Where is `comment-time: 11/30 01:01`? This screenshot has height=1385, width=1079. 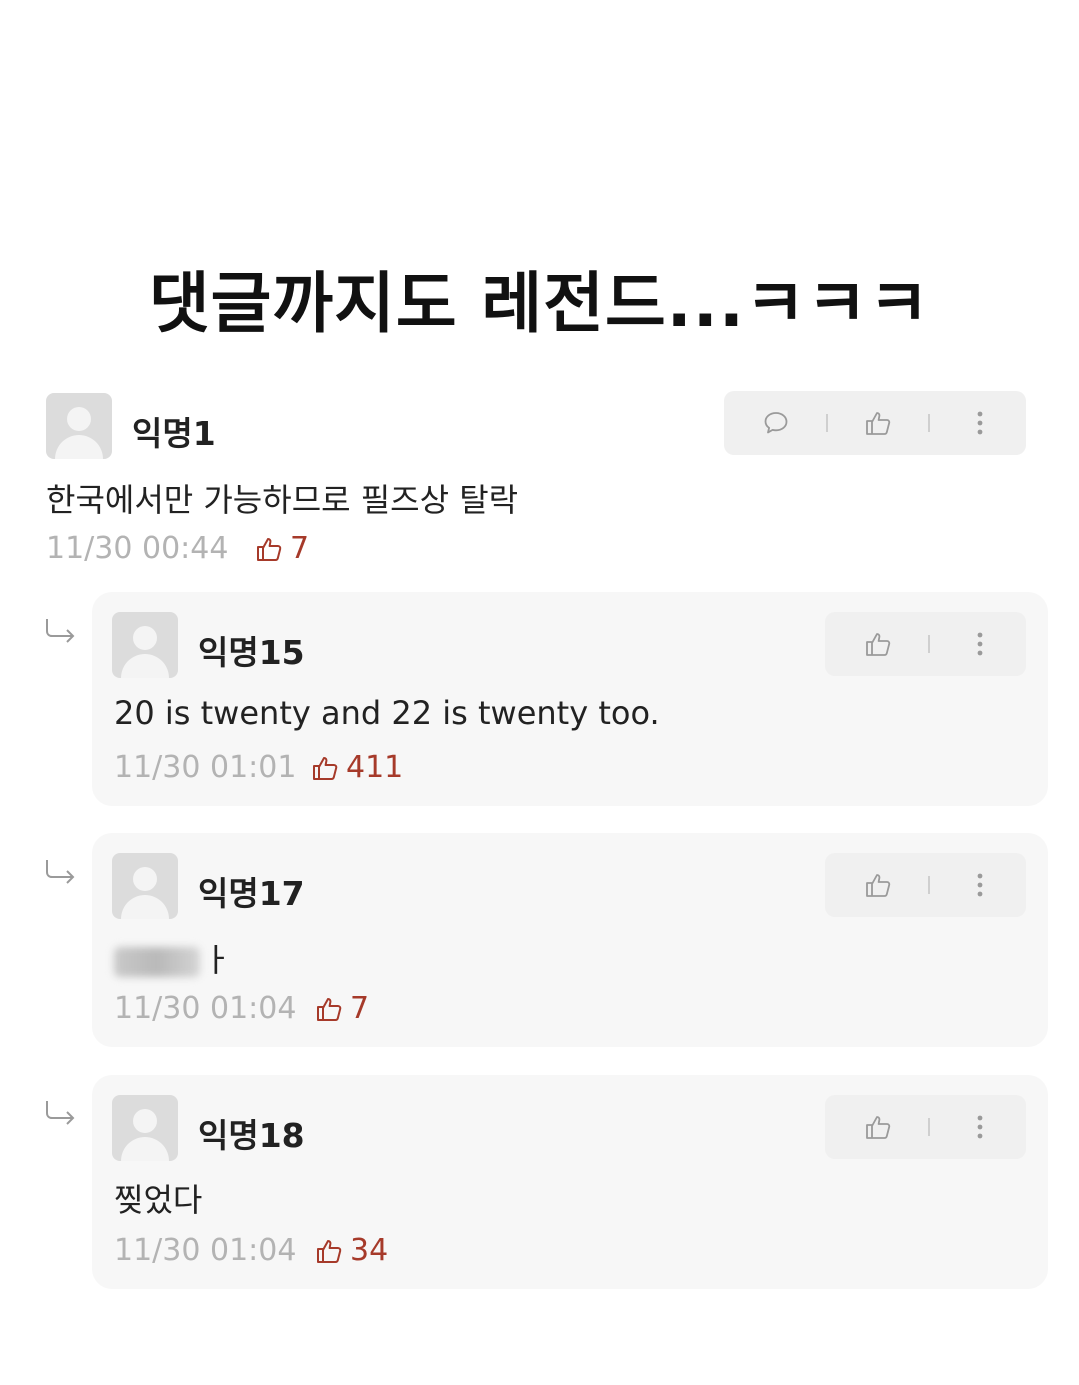
comment-time: 11/30 01:01 is located at coordinates (205, 767).